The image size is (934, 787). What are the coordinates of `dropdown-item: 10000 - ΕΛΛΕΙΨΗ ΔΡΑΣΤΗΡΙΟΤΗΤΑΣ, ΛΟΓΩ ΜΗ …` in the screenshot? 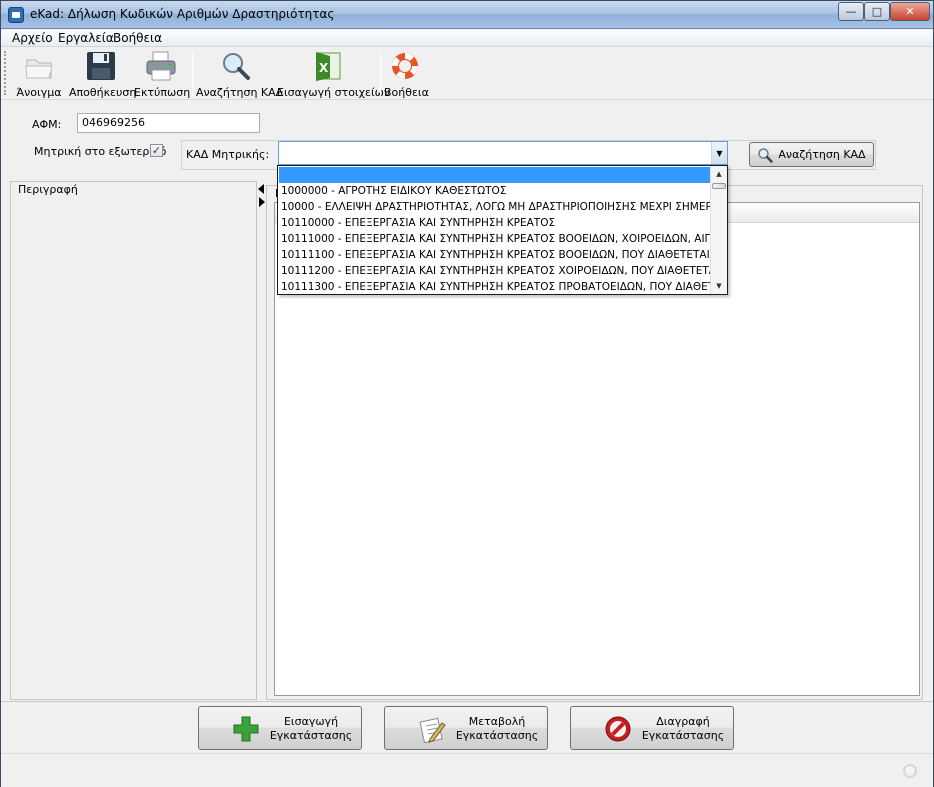 It's located at (495, 207).